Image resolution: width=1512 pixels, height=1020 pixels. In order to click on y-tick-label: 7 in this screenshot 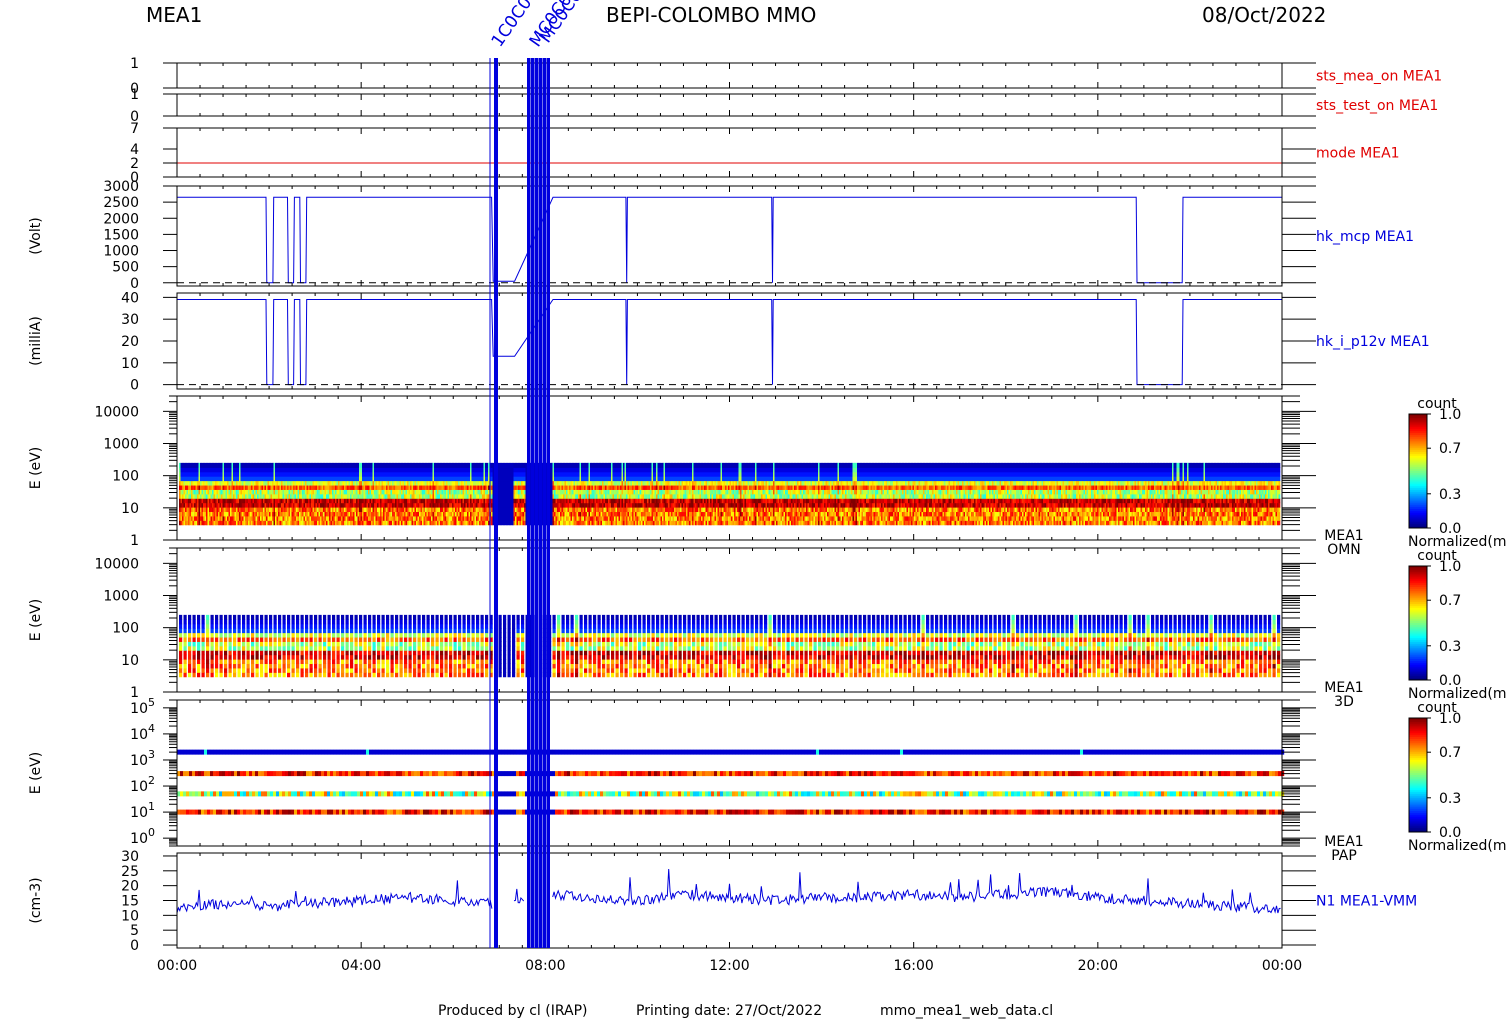, I will do `click(134, 129)`.